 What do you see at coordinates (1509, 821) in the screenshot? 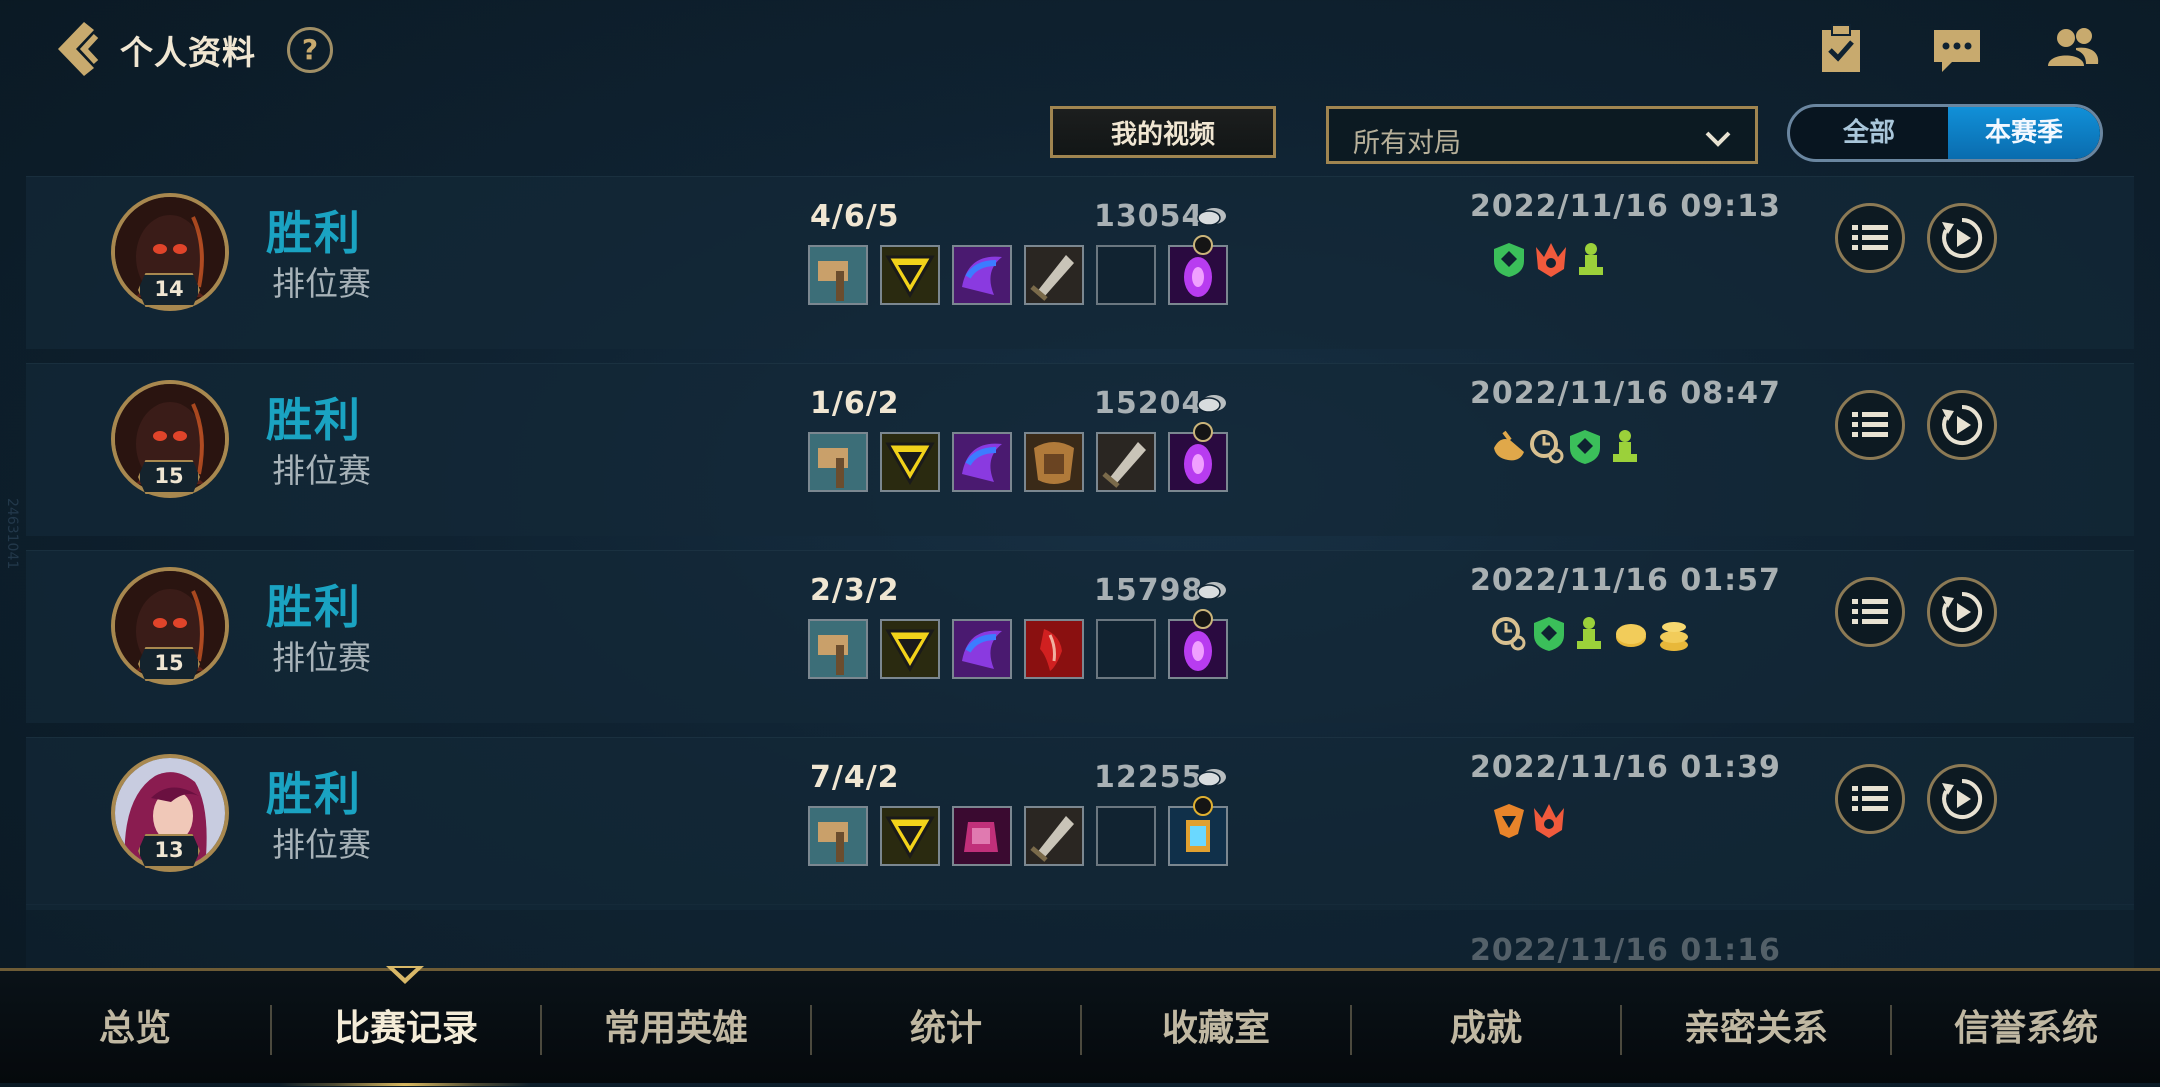
I see `orange-crest-badge` at bounding box center [1509, 821].